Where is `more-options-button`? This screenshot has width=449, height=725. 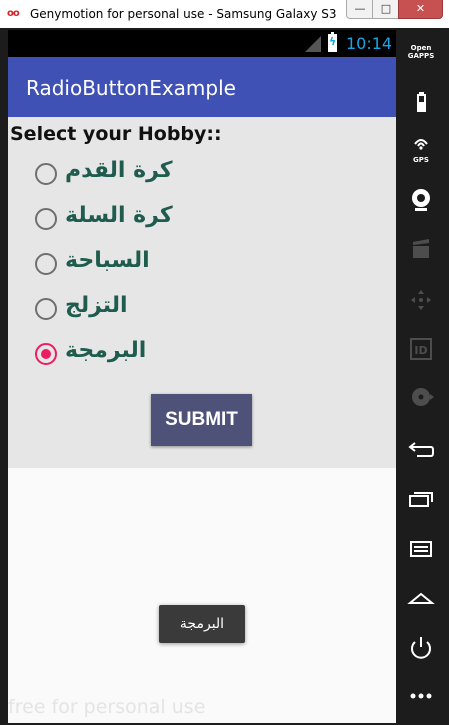
more-options-button is located at coordinates (421, 696).